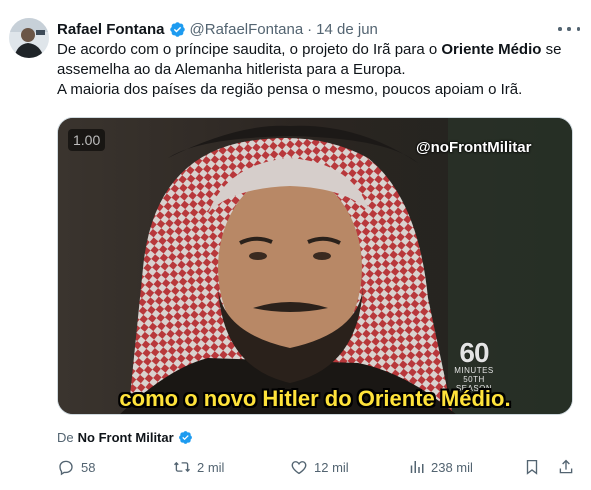  I want to click on heart-icon, so click(299, 468).